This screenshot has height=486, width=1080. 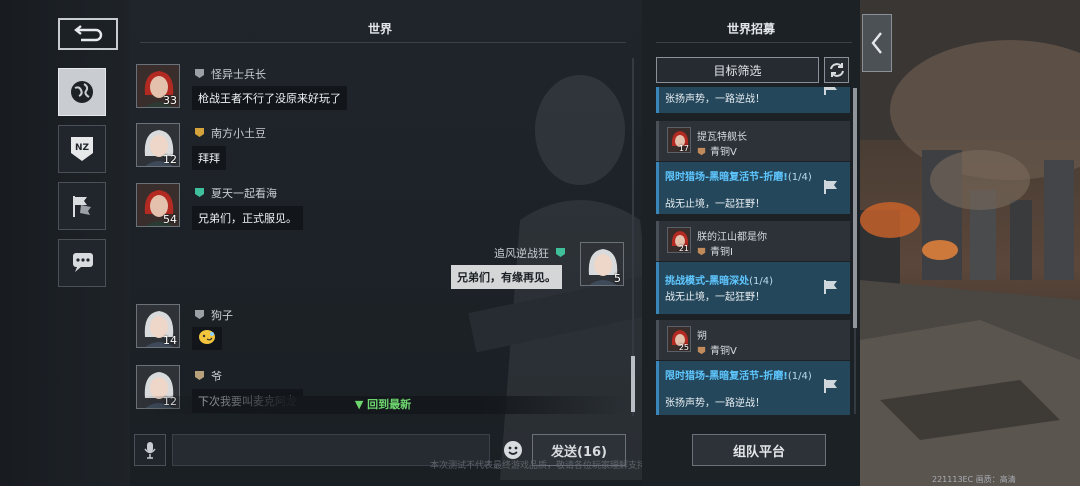 I want to click on player-level: 12, so click(x=170, y=159).